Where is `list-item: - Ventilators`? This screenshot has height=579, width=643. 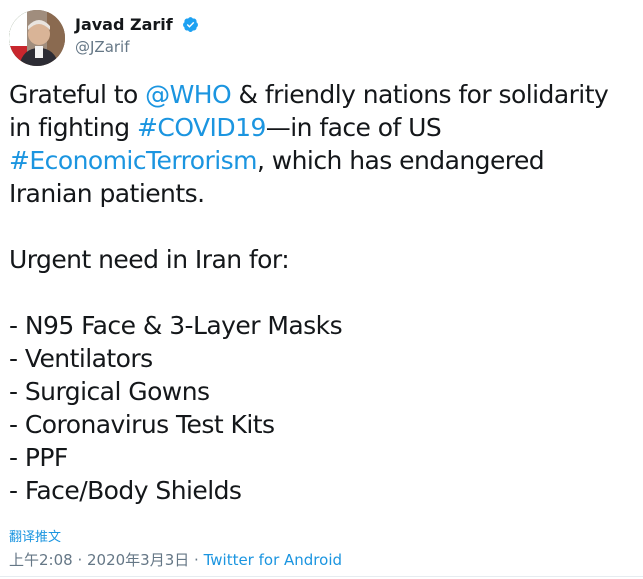
list-item: - Ventilators is located at coordinates (81, 358).